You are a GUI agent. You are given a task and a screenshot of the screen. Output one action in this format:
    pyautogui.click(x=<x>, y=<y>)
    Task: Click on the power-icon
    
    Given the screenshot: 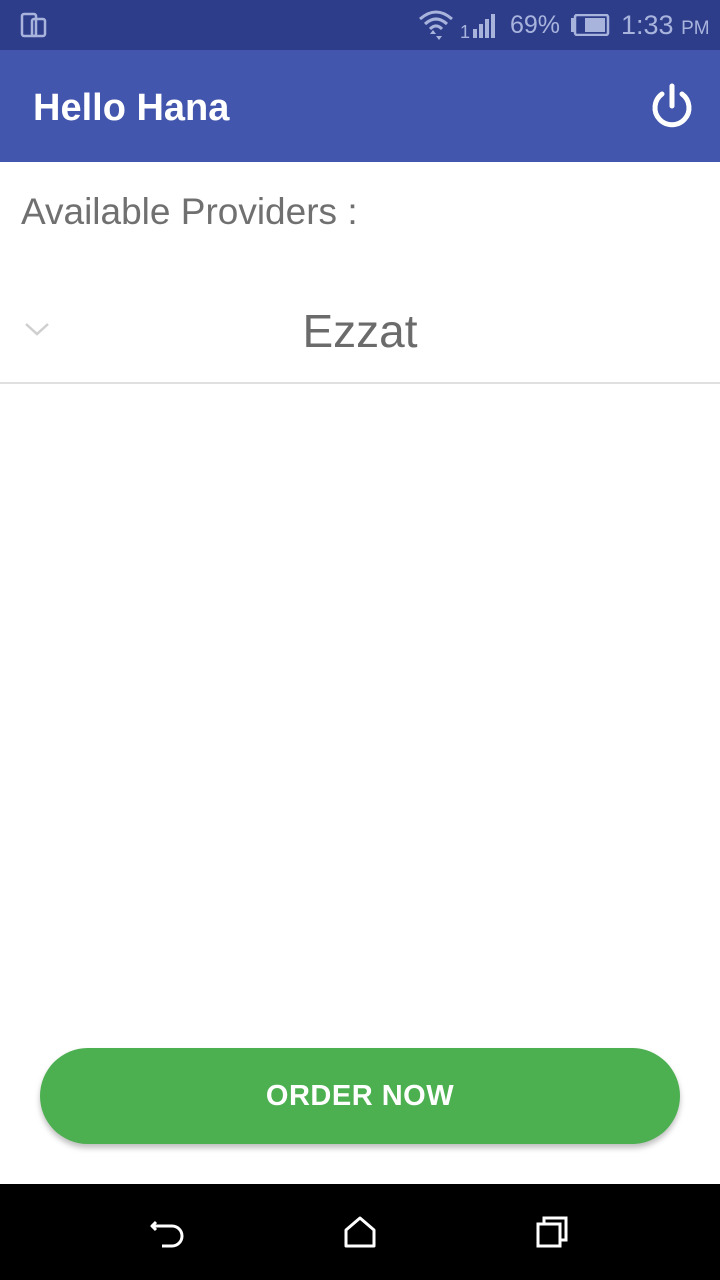 What is the action you would take?
    pyautogui.click(x=672, y=105)
    